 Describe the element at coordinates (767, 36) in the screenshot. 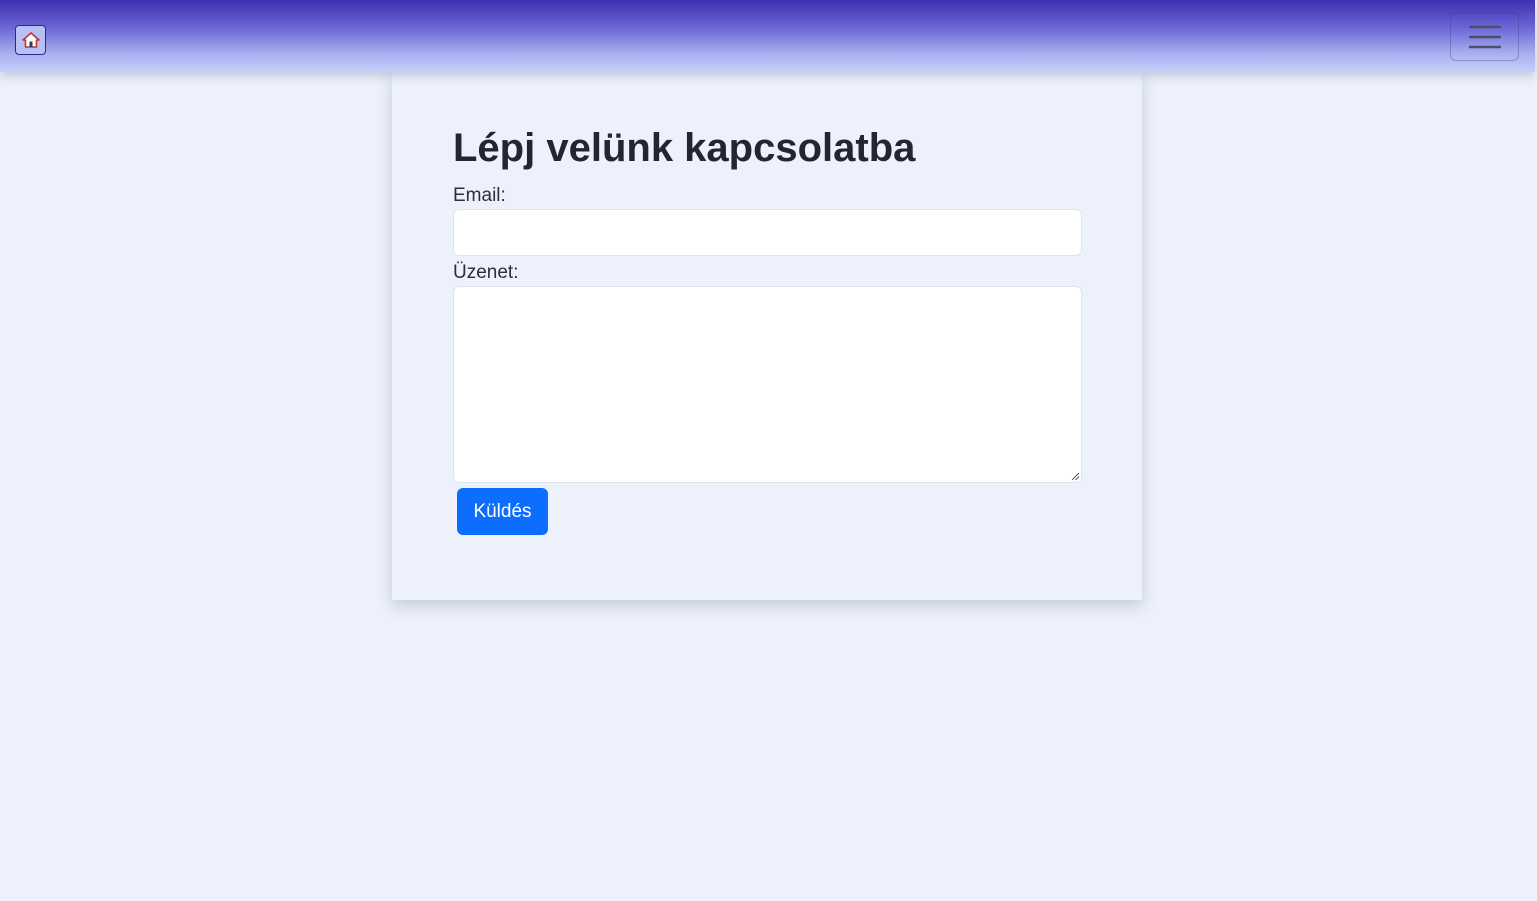

I see `top-navbar` at that location.